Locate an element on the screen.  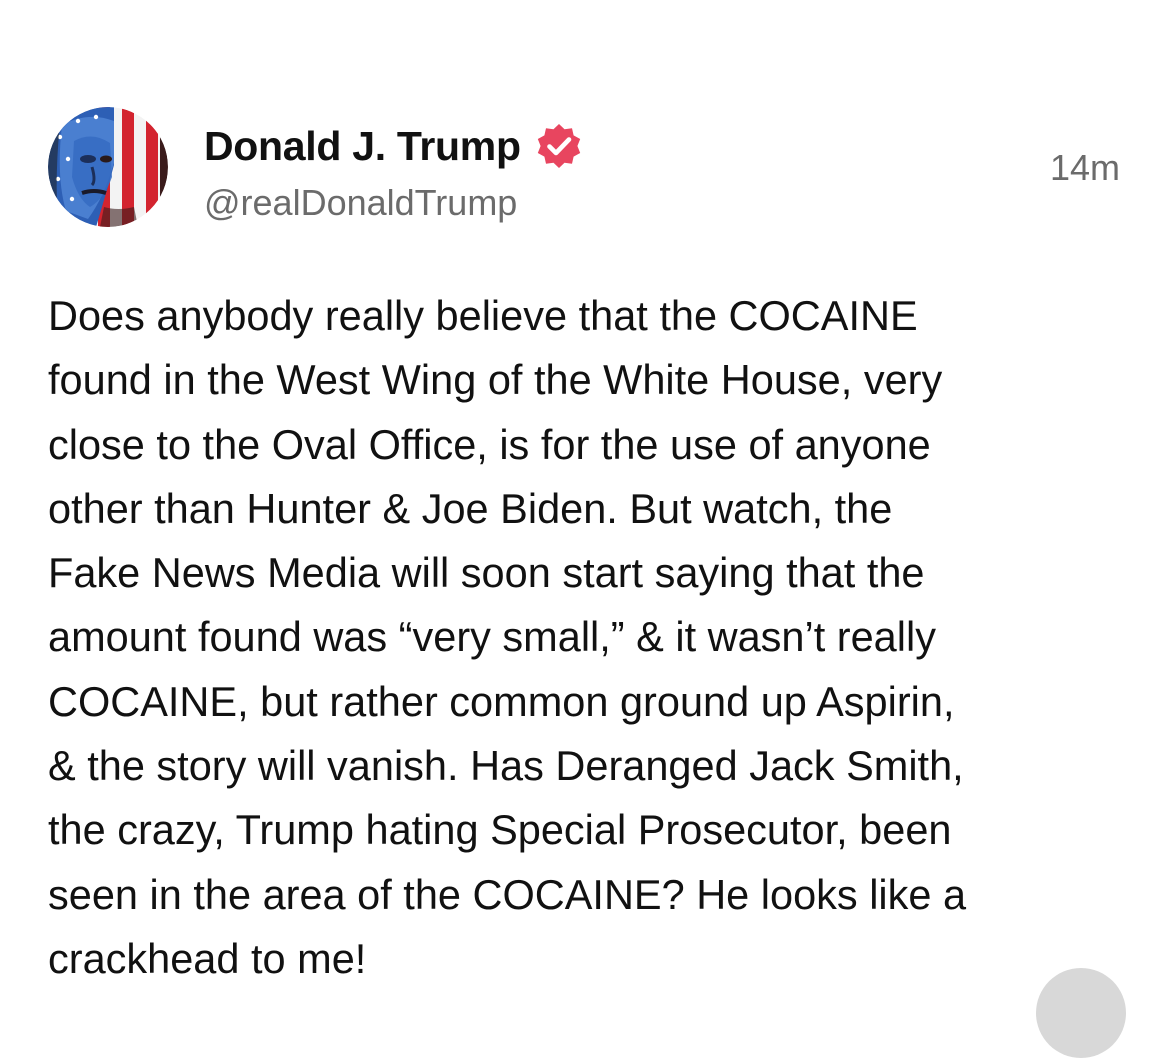
verified-badge-icon is located at coordinates (558, 146).